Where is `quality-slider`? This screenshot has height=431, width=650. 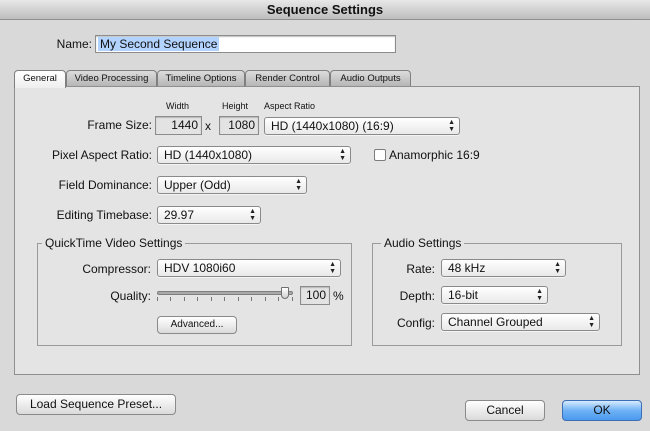
quality-slider is located at coordinates (226, 294).